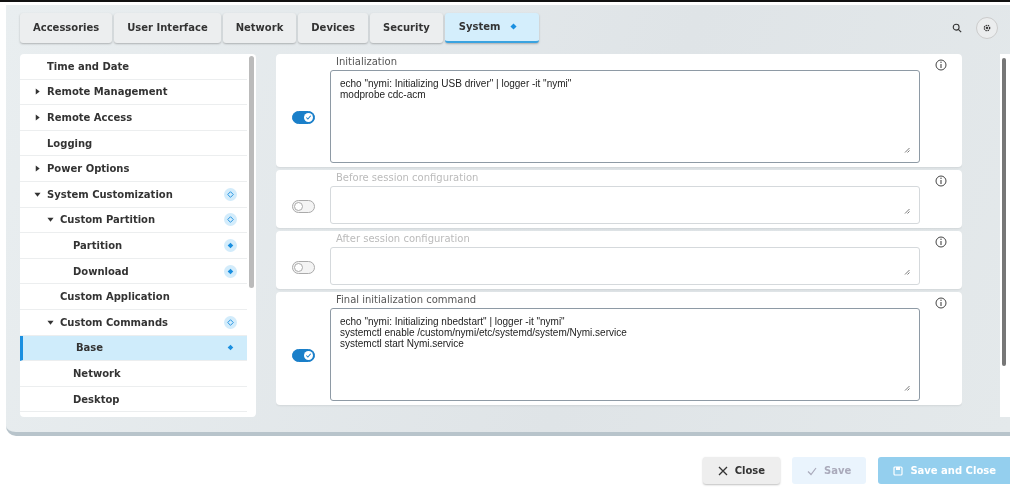 This screenshot has width=1010, height=499. Describe the element at coordinates (625, 116) in the screenshot. I see `command-field: echo "nymi: Initializing USB driver" | logger -it "nymi" modprobe cdc-acm` at that location.